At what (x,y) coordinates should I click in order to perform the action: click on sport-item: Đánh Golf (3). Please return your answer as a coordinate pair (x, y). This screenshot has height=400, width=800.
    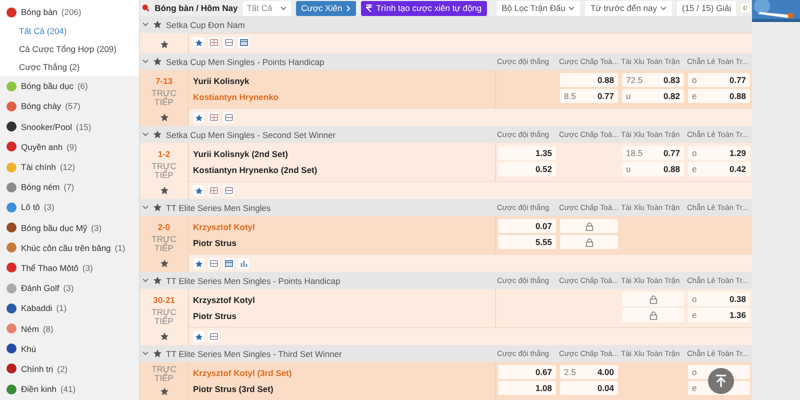
    Looking at the image, I should click on (69, 288).